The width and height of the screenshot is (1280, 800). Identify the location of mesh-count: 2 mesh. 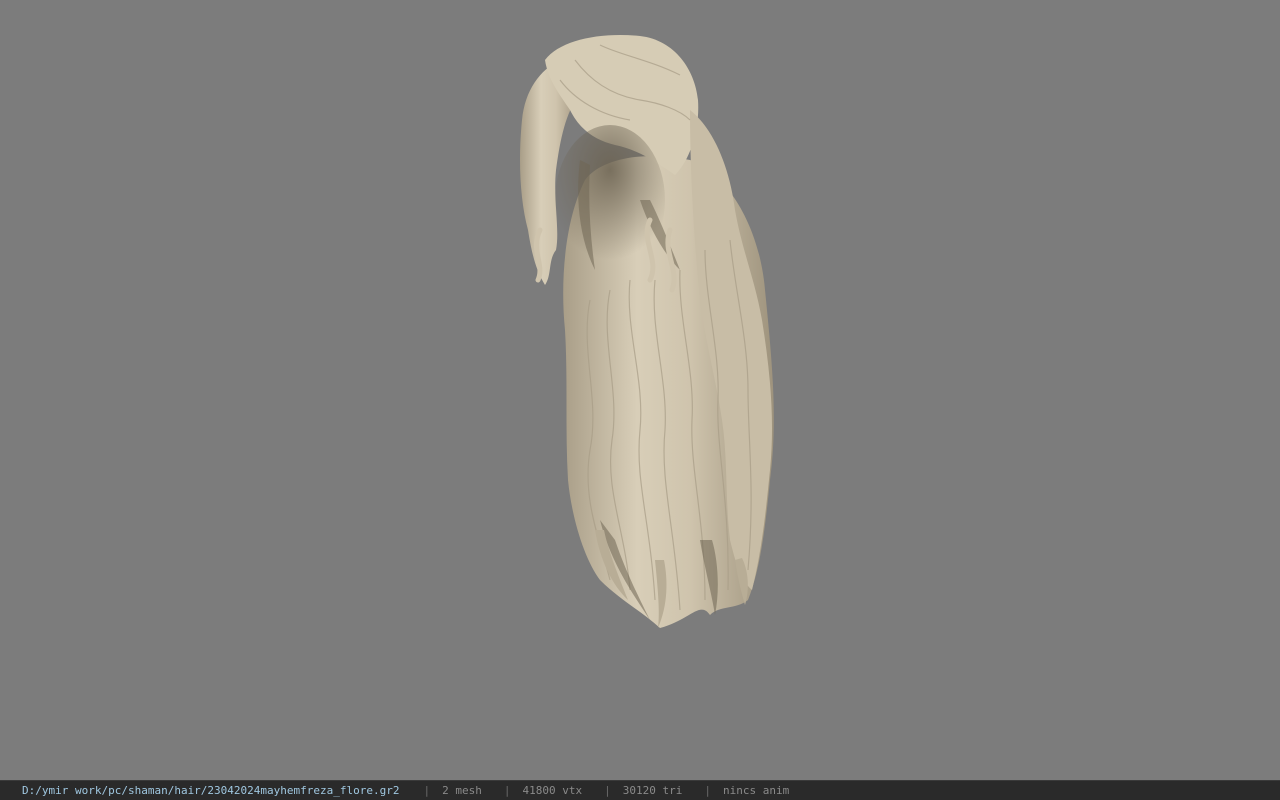
(462, 790).